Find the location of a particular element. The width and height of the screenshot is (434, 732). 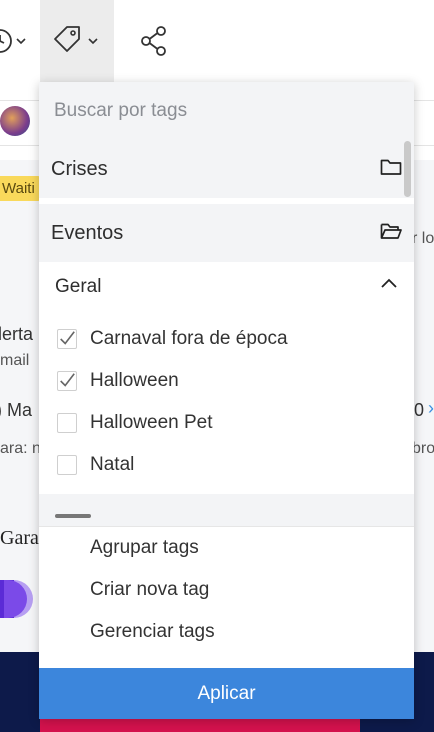

toolbar is located at coordinates (217, 41).